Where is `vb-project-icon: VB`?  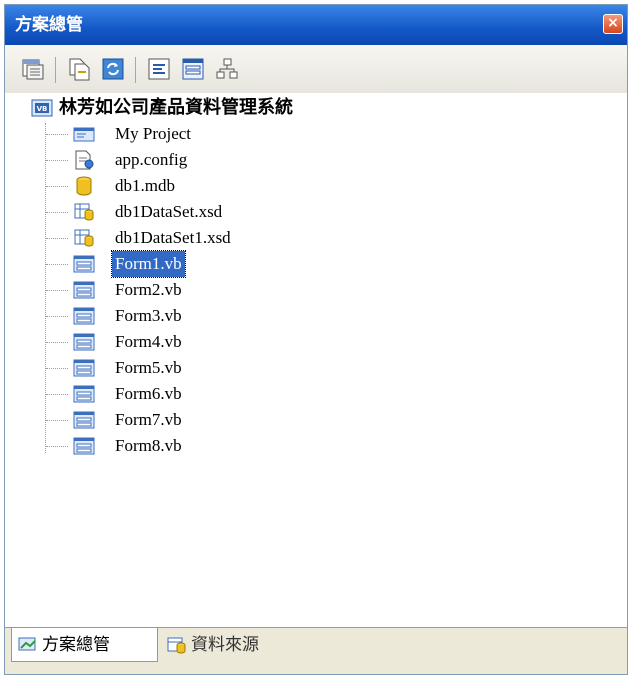 vb-project-icon: VB is located at coordinates (42, 108).